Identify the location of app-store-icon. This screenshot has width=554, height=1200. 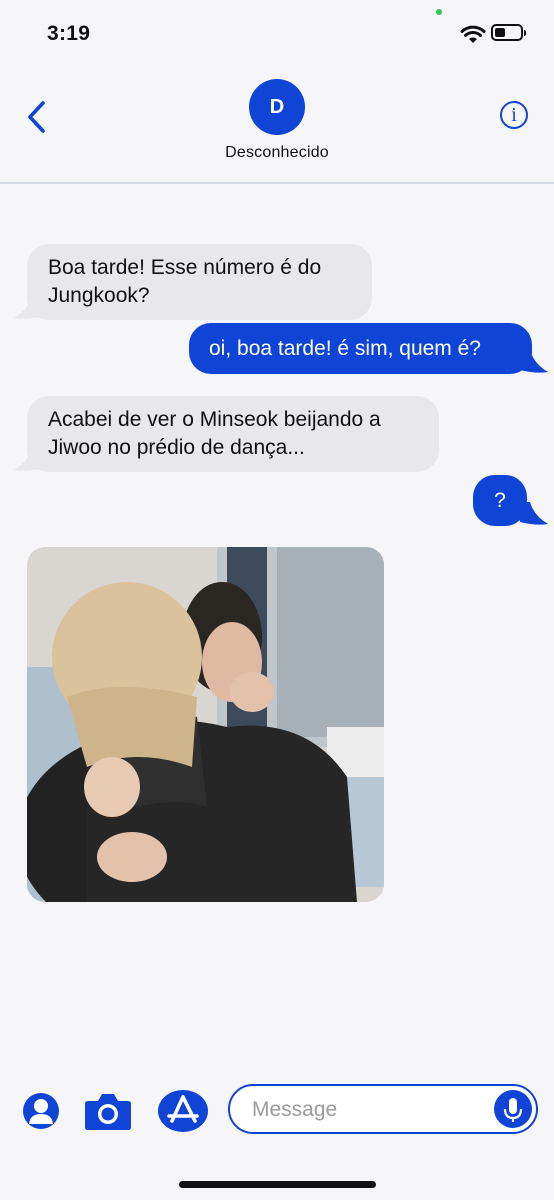
(183, 1111).